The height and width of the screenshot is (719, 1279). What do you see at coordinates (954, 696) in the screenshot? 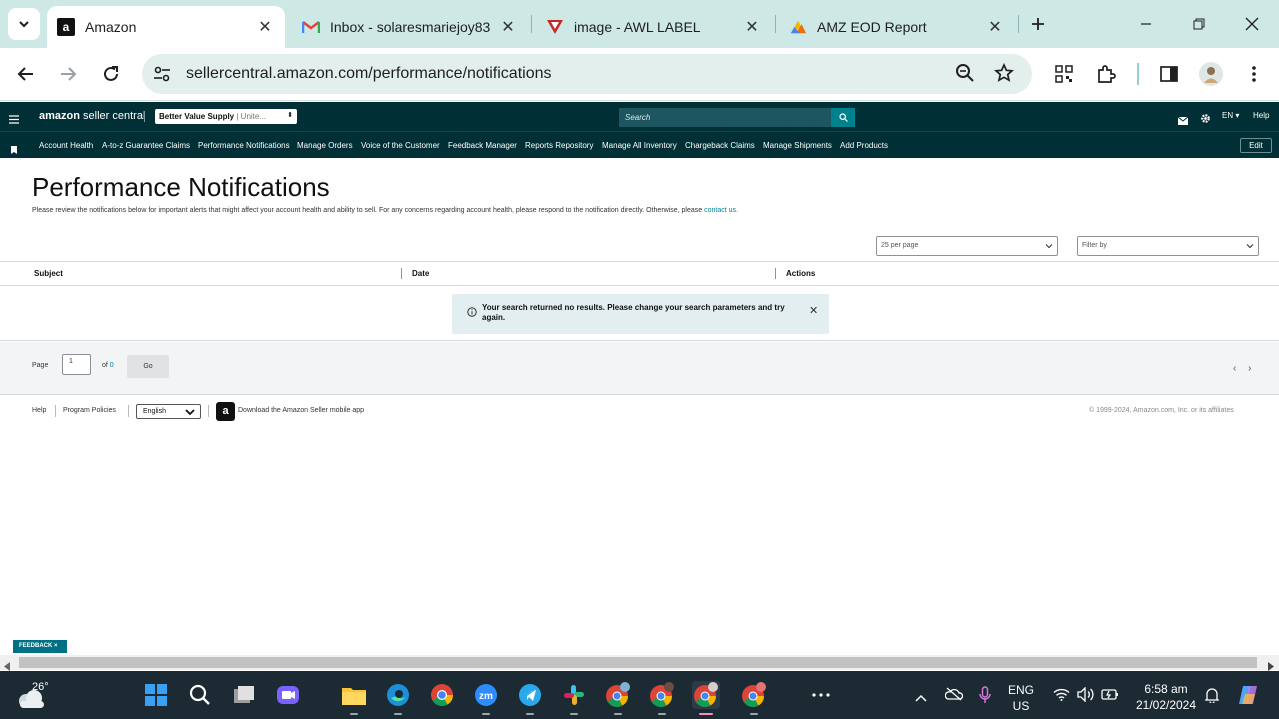
I see `onedrive-icon` at bounding box center [954, 696].